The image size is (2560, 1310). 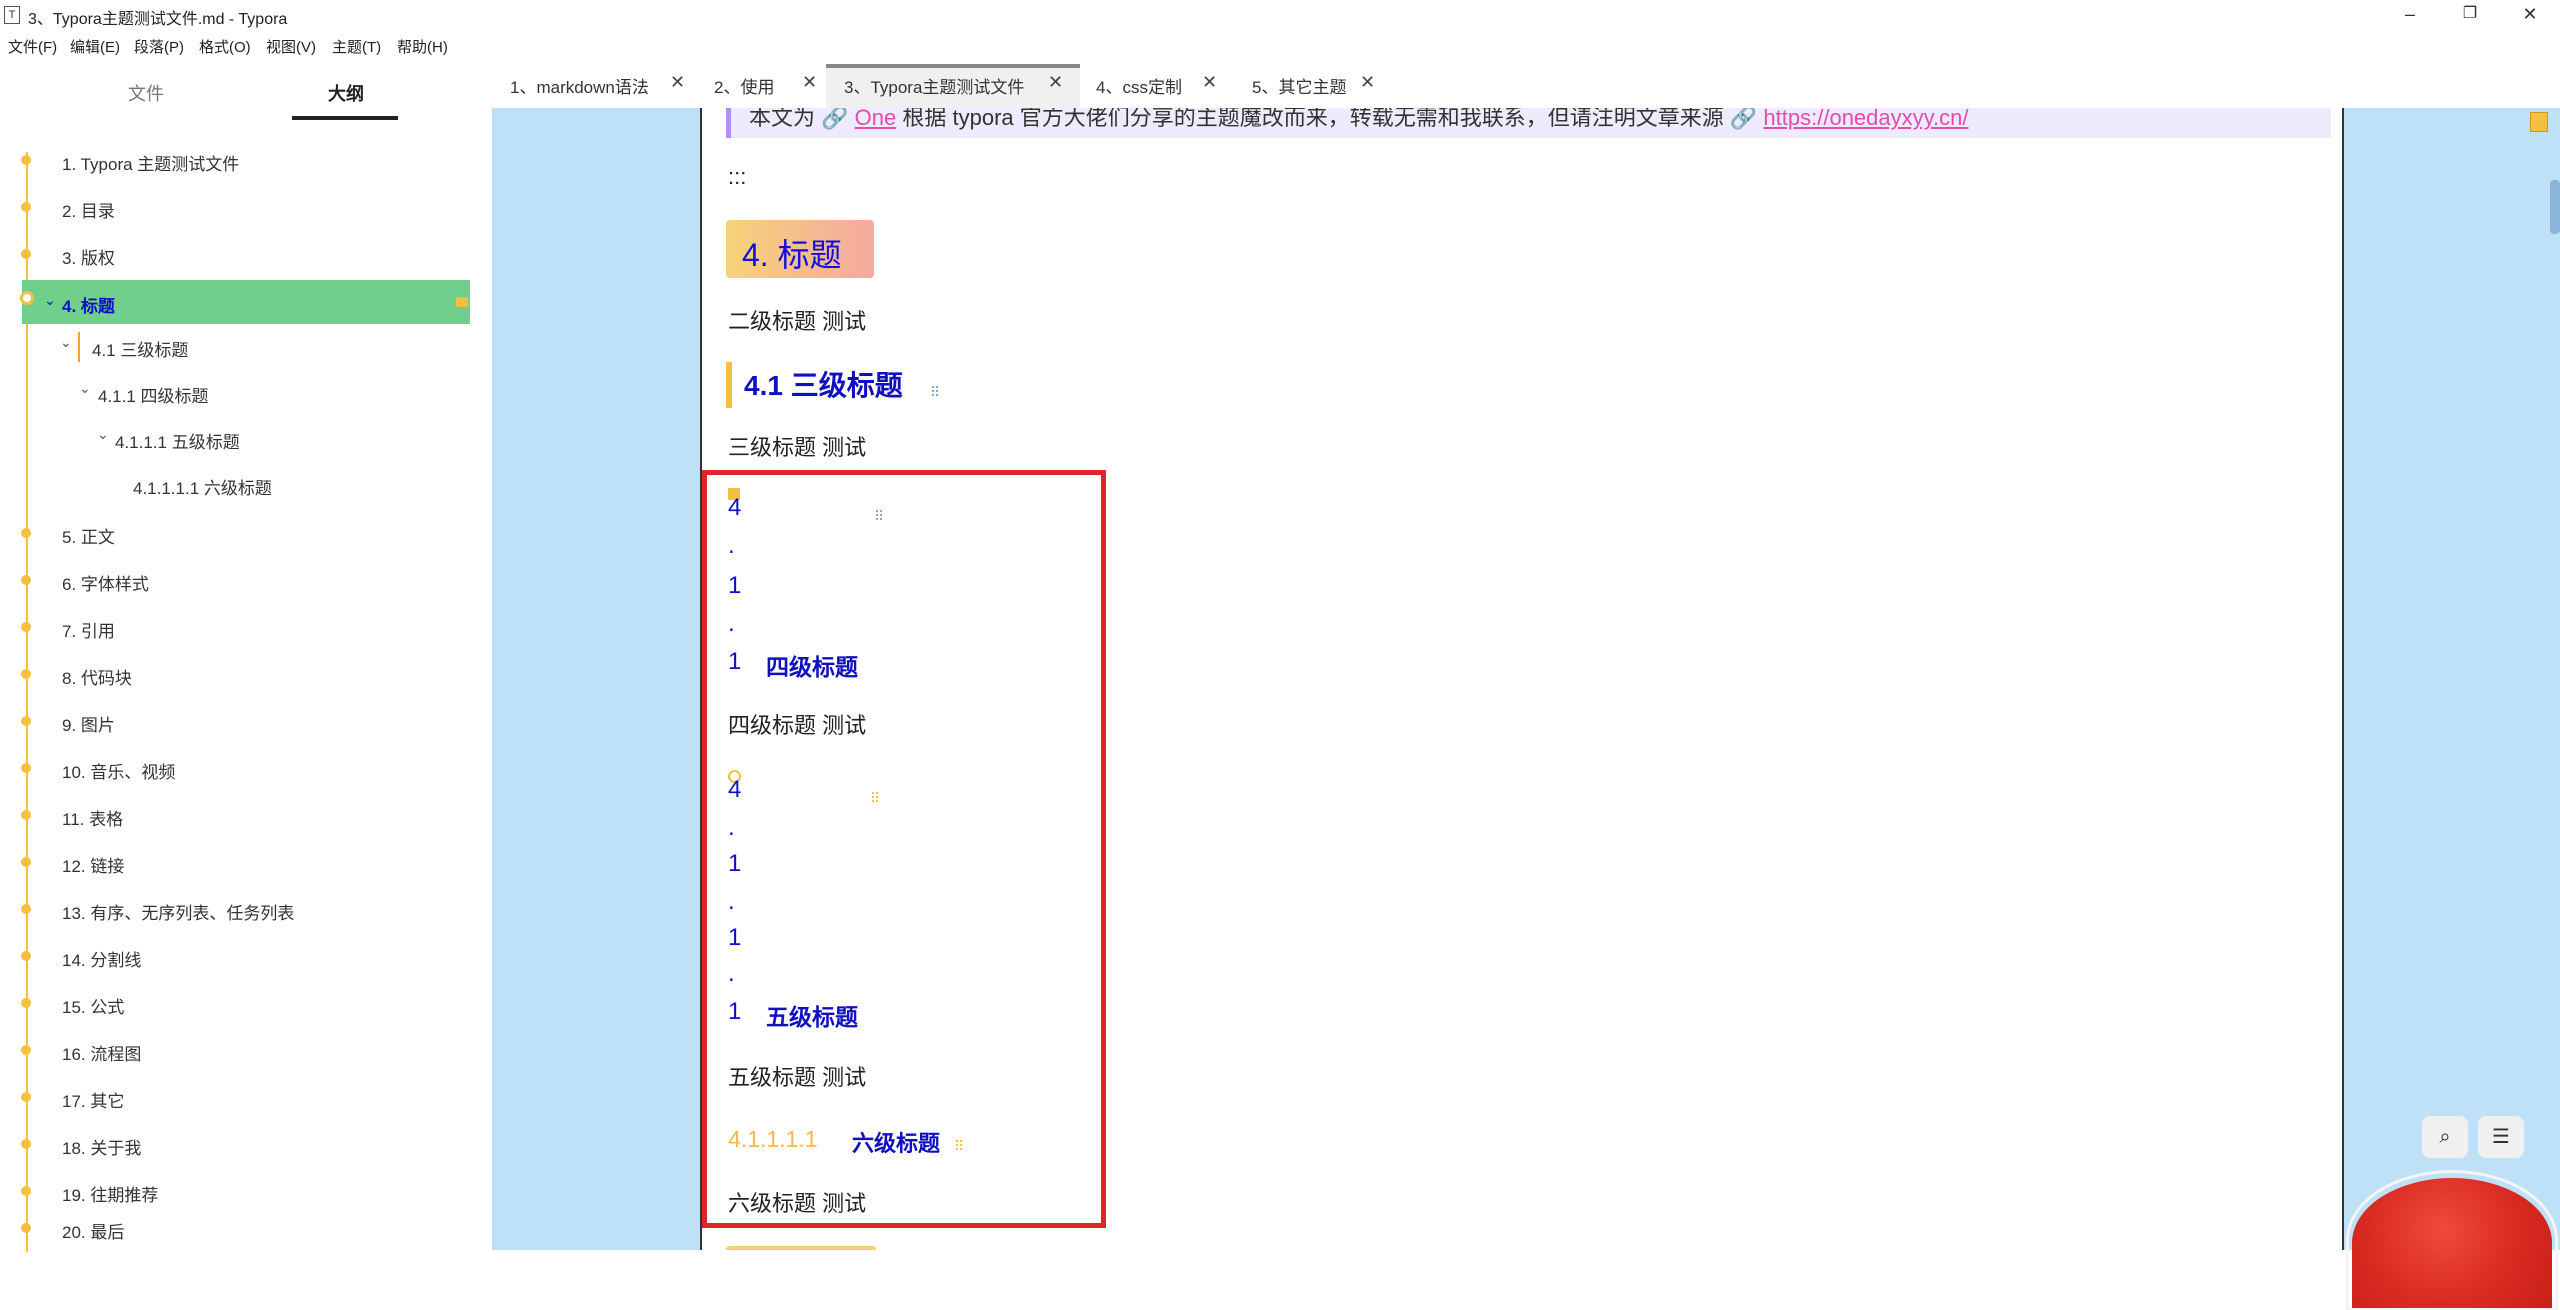 What do you see at coordinates (835, 119) in the screenshot?
I see `link-icon: 🔗` at bounding box center [835, 119].